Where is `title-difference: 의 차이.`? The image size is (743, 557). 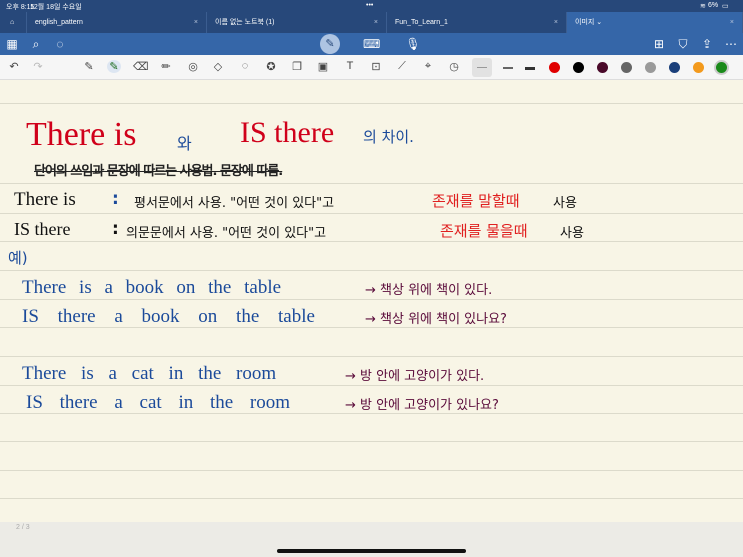
title-difference: 의 차이. is located at coordinates (388, 137).